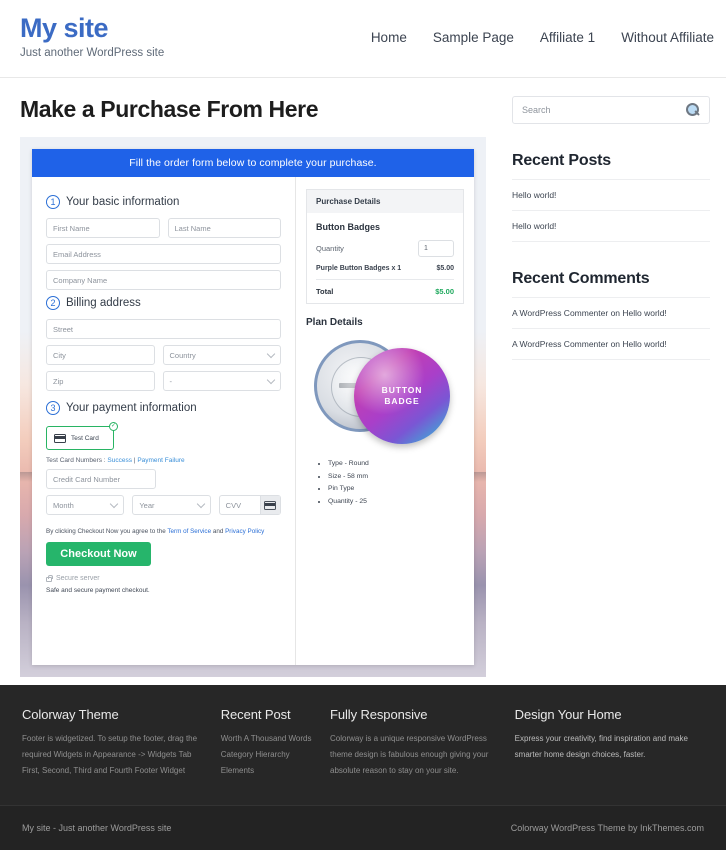 This screenshot has width=726, height=852. I want to click on test-card-label: Test Card, so click(85, 438).